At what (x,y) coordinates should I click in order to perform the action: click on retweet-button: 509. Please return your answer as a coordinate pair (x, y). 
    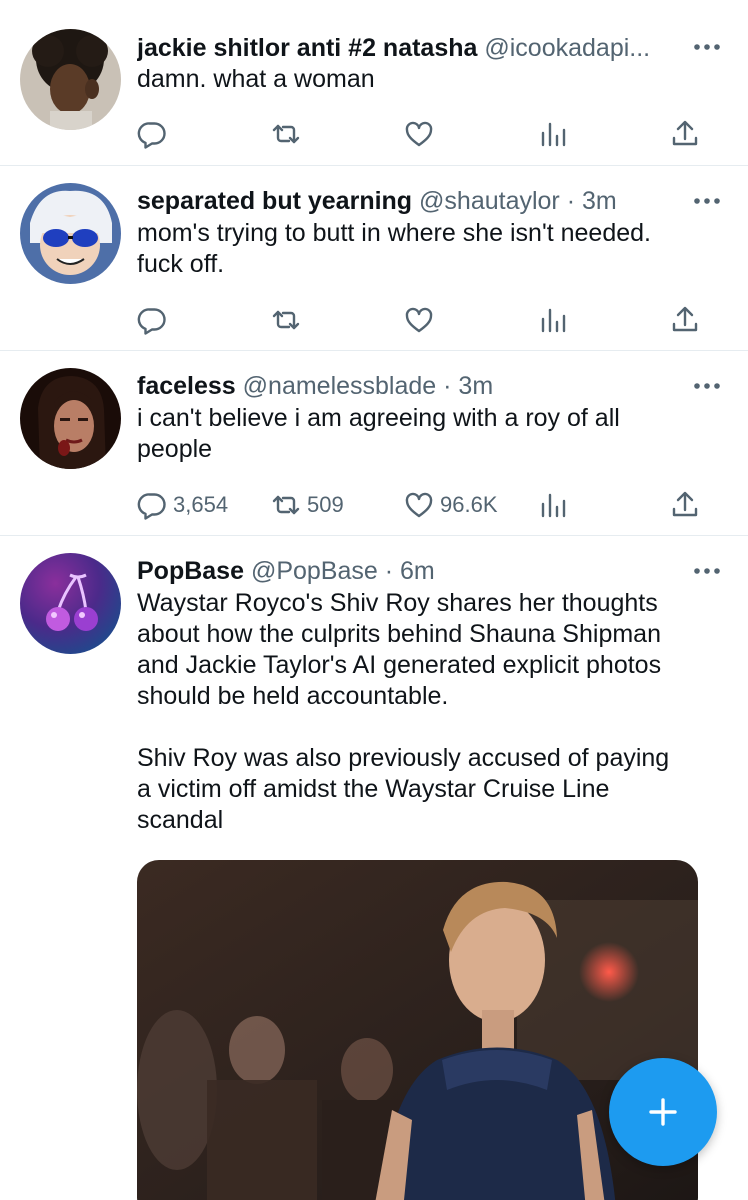
    Looking at the image, I should click on (307, 505).